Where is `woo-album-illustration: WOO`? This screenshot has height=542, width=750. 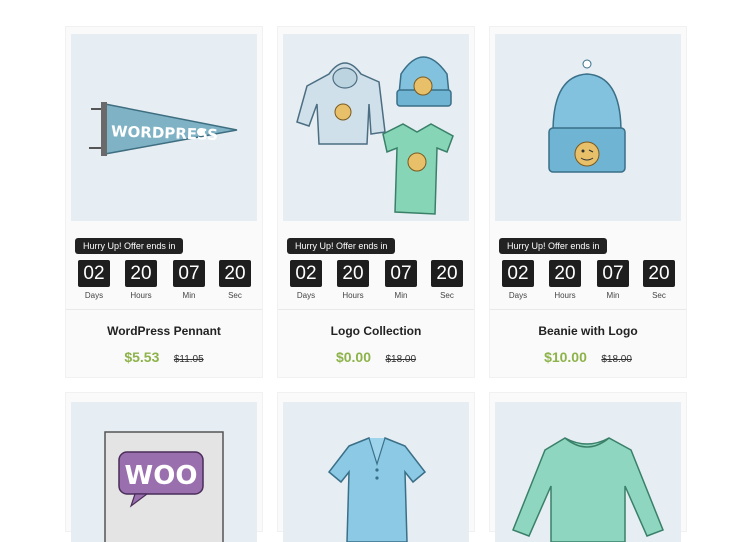
woo-album-illustration: WOO is located at coordinates (164, 486).